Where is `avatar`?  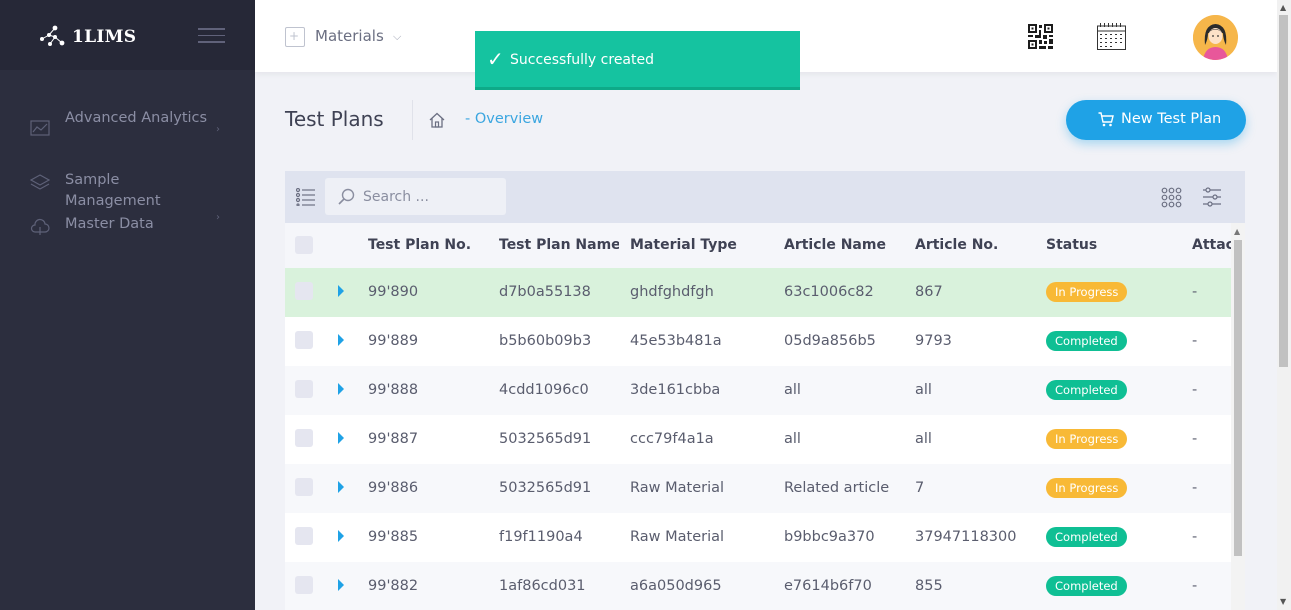
avatar is located at coordinates (1215, 37).